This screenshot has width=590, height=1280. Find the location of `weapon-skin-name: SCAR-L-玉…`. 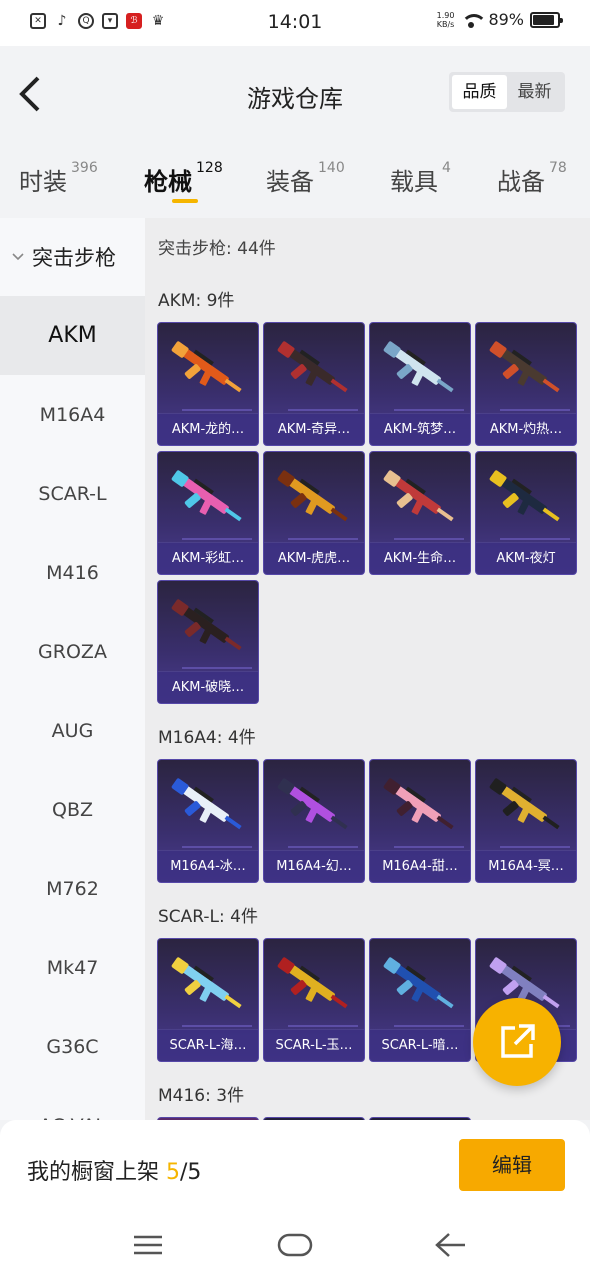

weapon-skin-name: SCAR-L-玉… is located at coordinates (314, 1045).